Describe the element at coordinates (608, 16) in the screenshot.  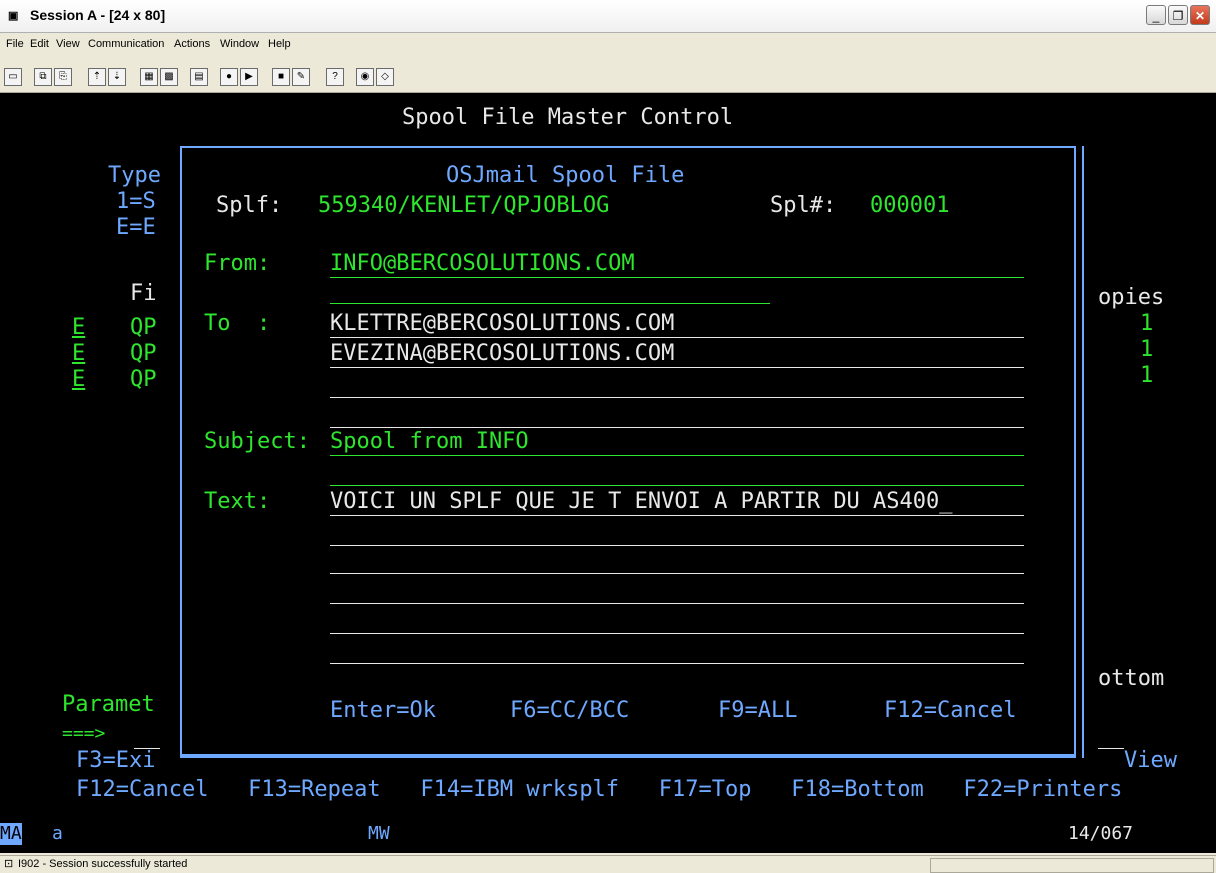
I see `title-bar: ▣ Session A - [24 x 80] _ ❐ ✕` at that location.